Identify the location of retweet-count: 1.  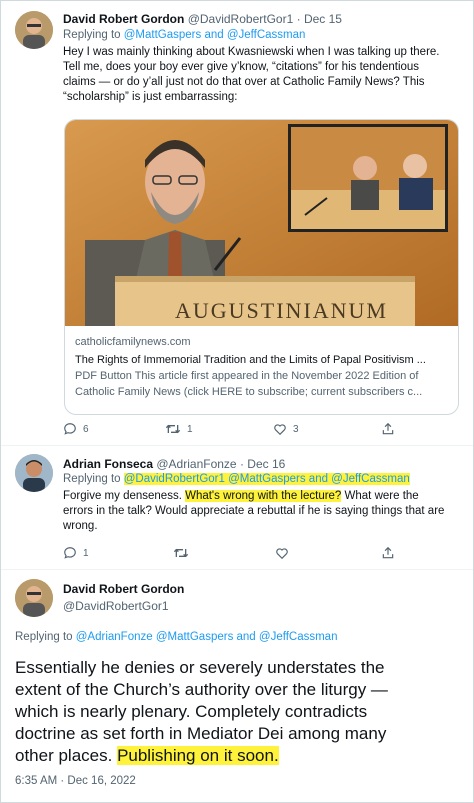
(190, 429).